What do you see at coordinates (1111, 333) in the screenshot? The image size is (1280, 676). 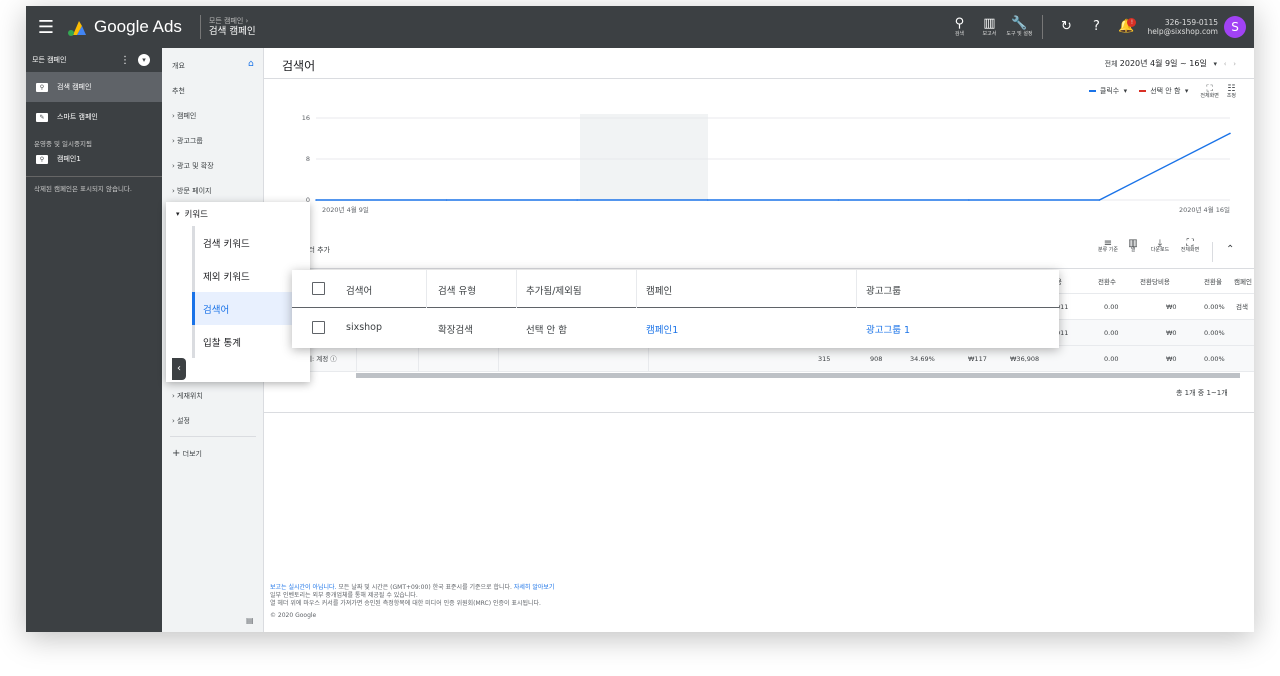 I see `conversions-cell: 0.00` at bounding box center [1111, 333].